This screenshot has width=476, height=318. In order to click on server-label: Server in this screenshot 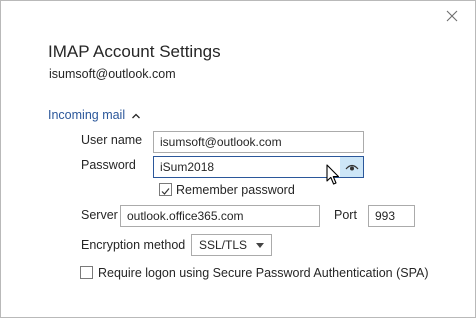, I will do `click(99, 215)`.